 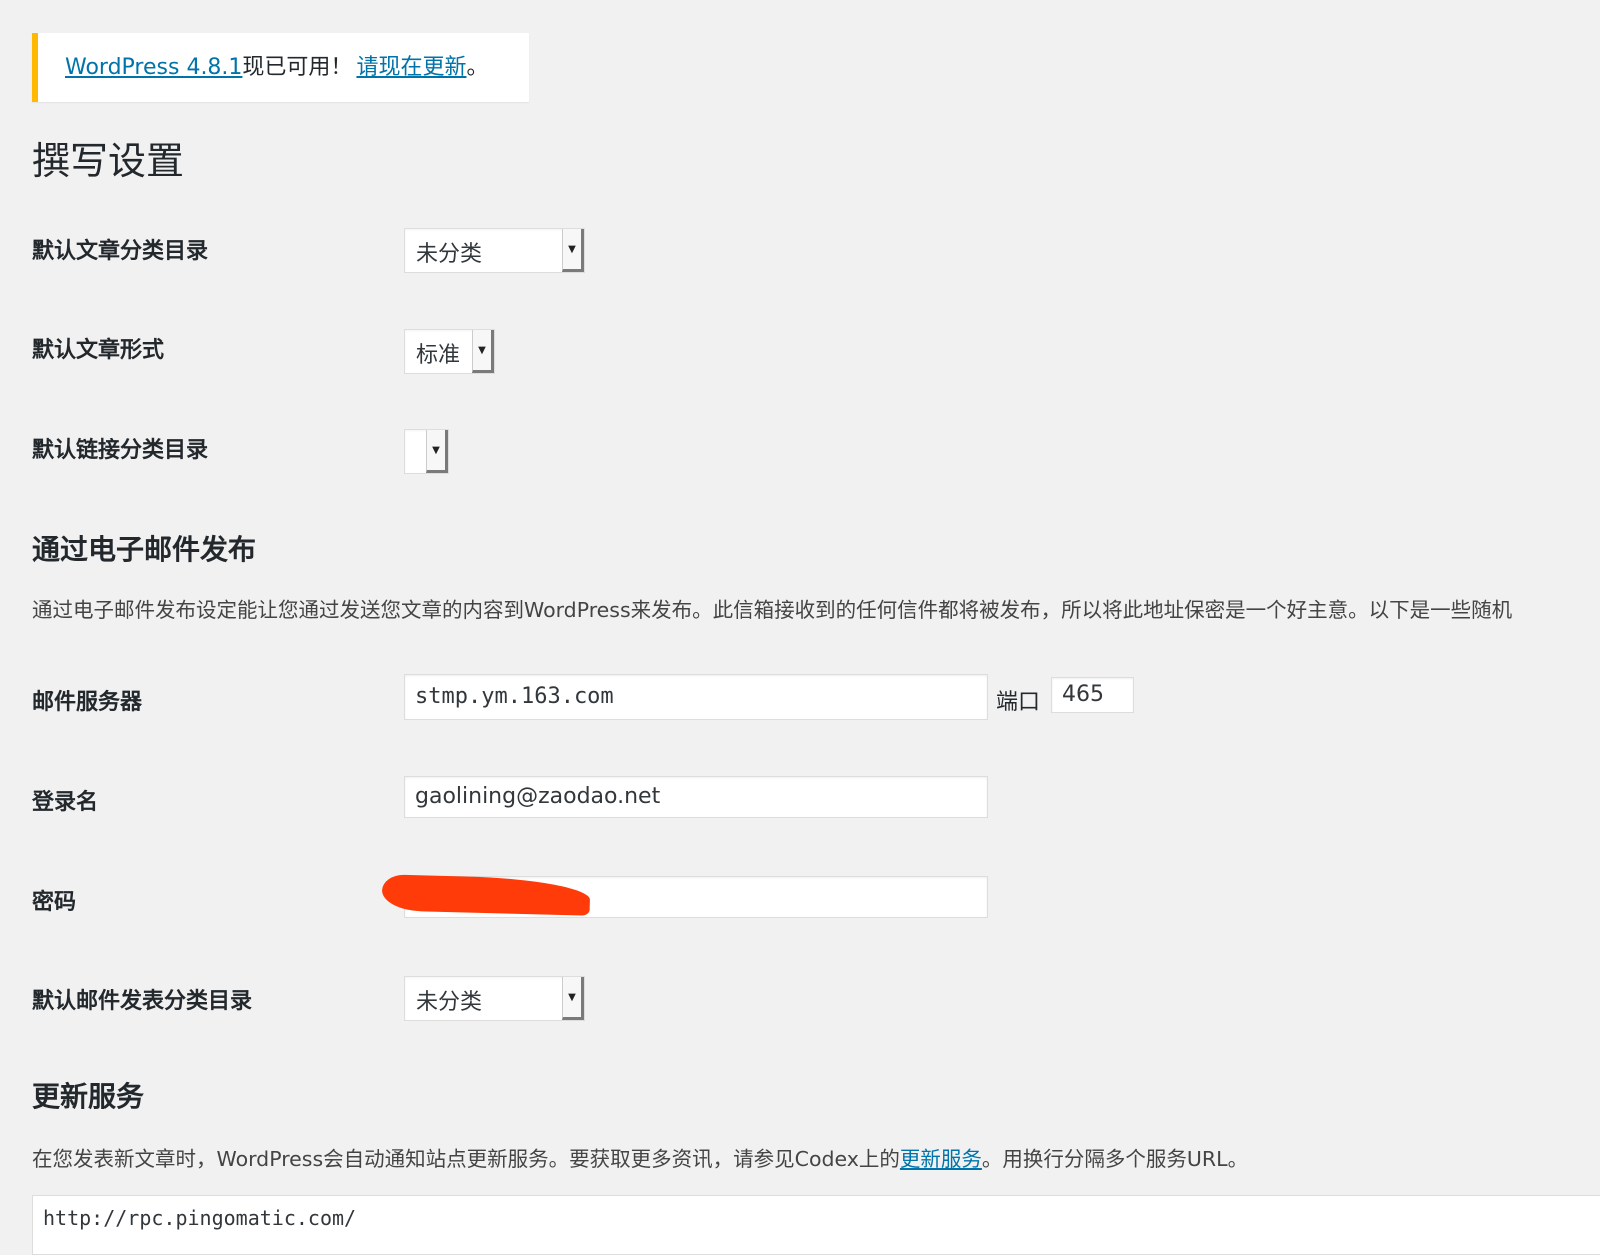 What do you see at coordinates (65, 802) in the screenshot?
I see `login-name-label: 登录名` at bounding box center [65, 802].